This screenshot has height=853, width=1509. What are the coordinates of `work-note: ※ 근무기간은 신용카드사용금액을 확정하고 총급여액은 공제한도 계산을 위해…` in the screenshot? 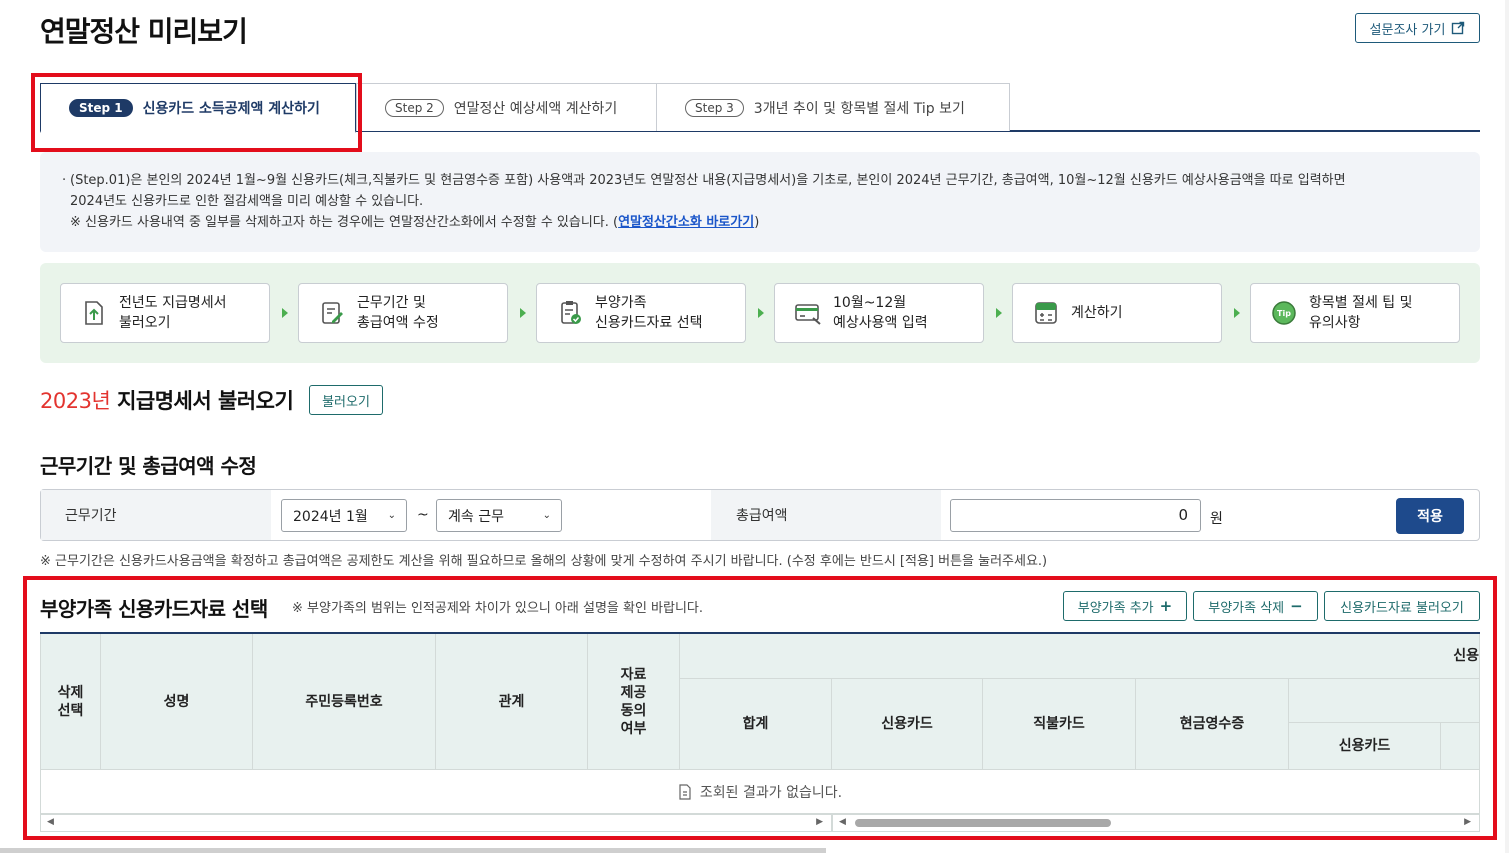 It's located at (544, 561).